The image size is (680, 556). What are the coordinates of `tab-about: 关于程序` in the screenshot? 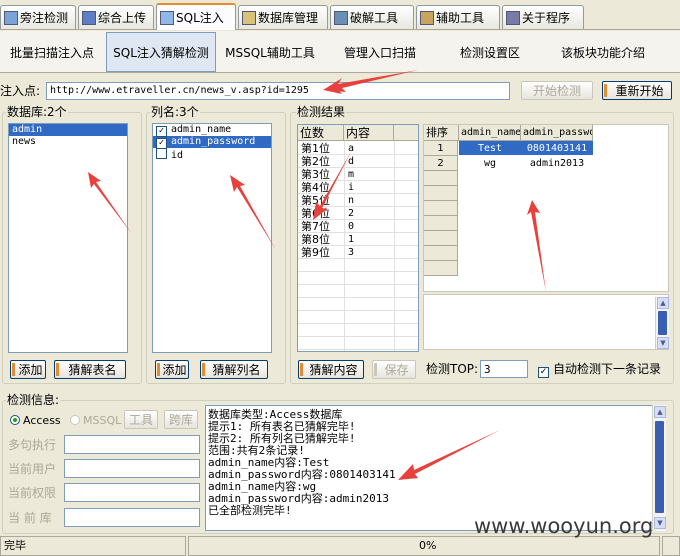 It's located at (543, 17).